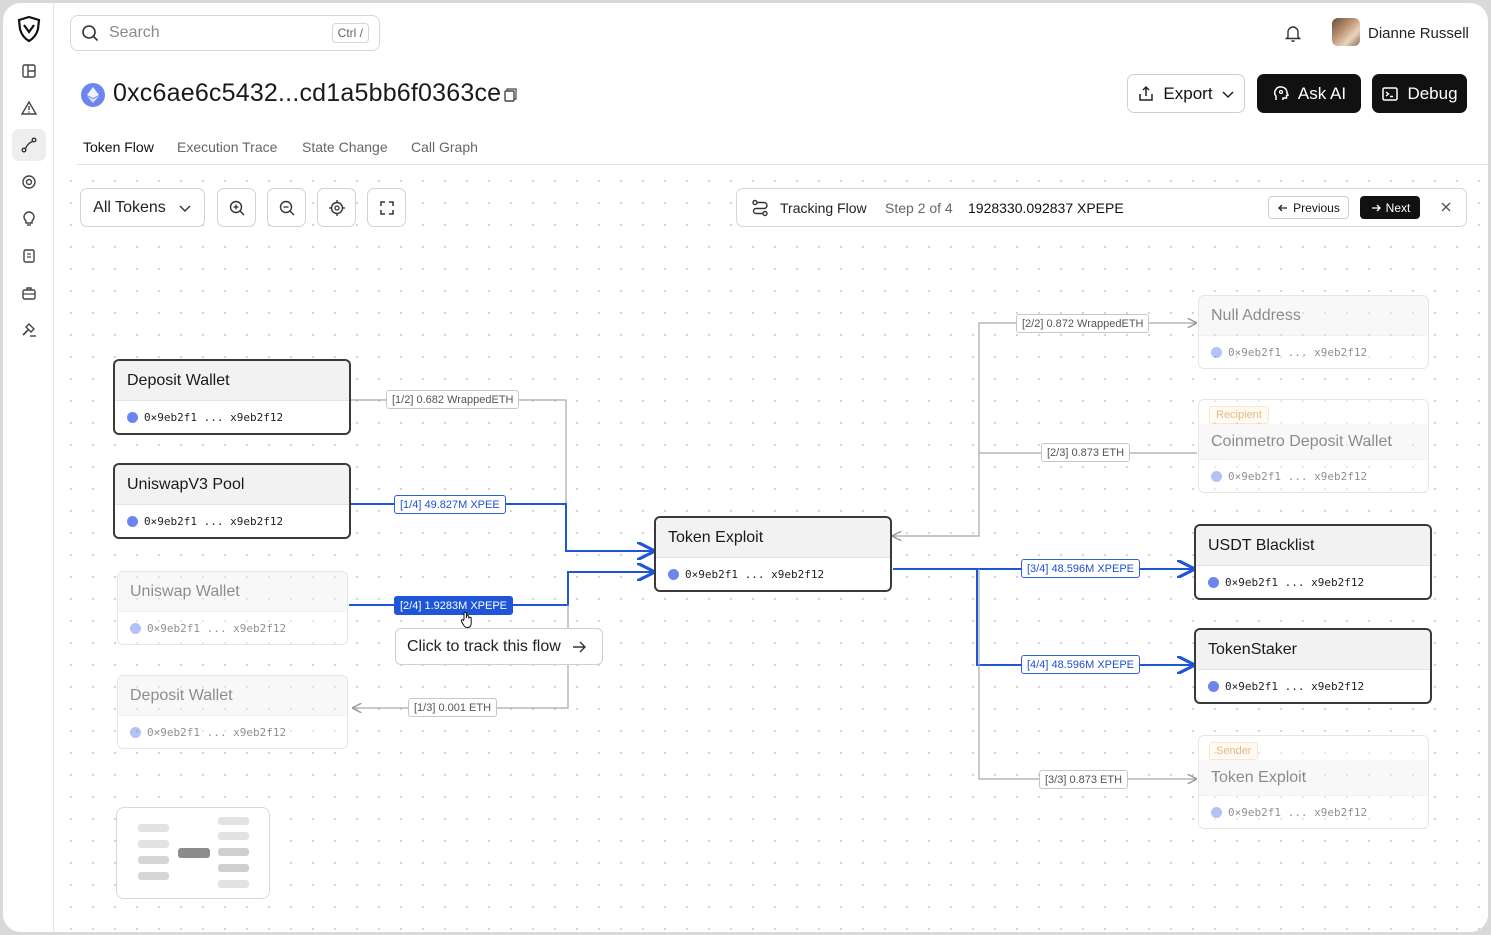 This screenshot has height=935, width=1491. Describe the element at coordinates (1313, 546) in the screenshot. I see `node-title: USDT Blacklist` at that location.